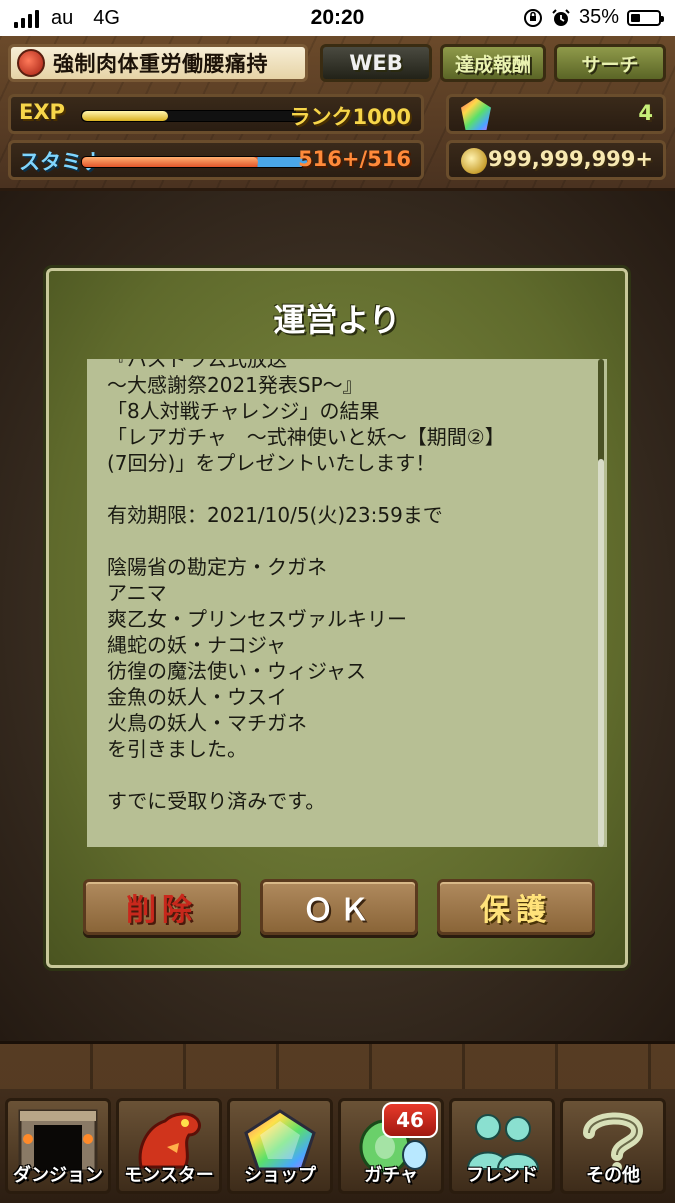  I want to click on exp-panel: EXP ランク1000, so click(216, 114).